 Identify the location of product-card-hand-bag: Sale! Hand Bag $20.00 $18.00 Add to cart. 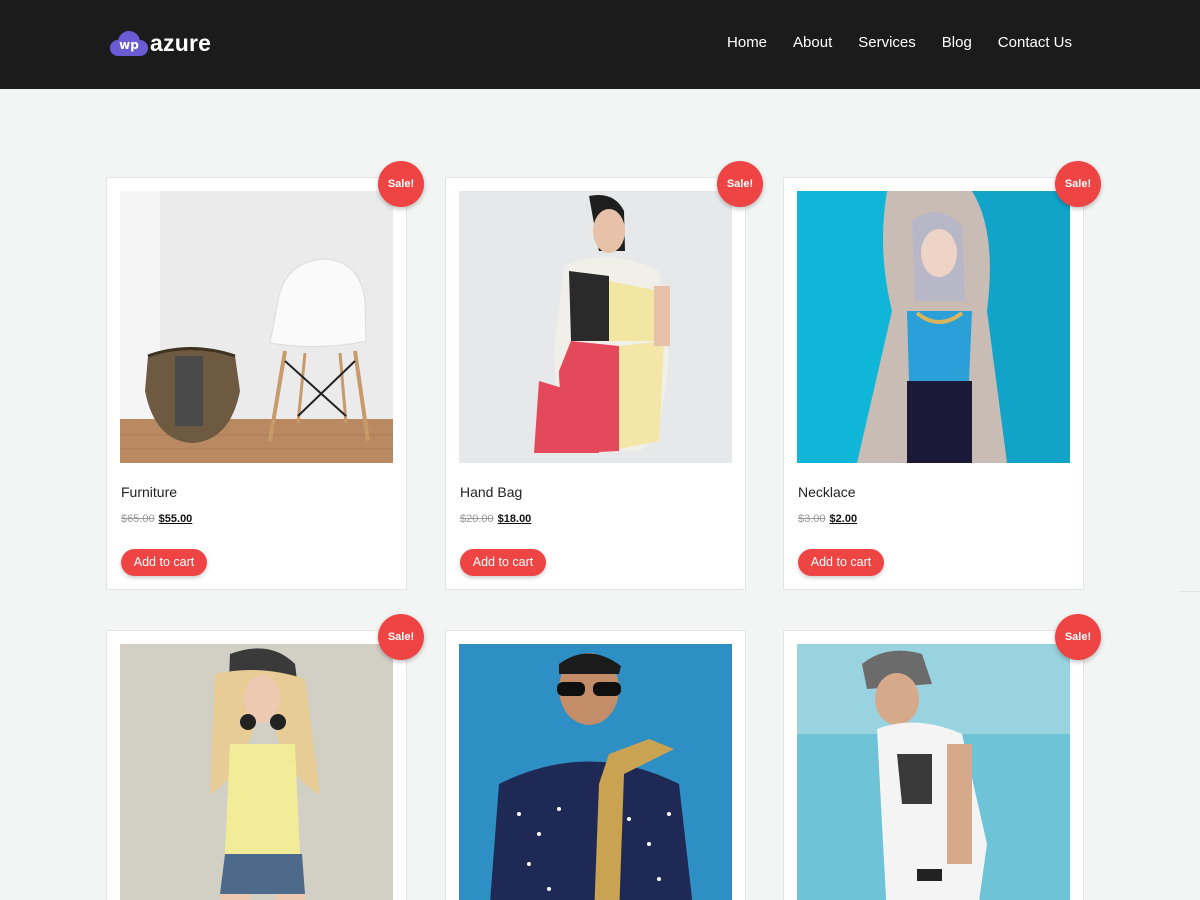
(604, 375).